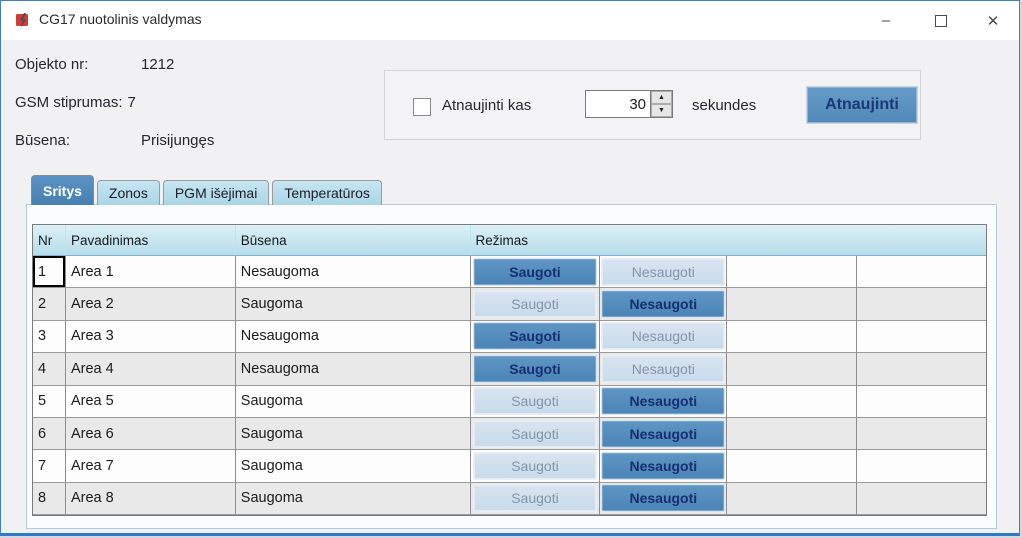 This screenshot has height=538, width=1022. What do you see at coordinates (353, 240) in the screenshot?
I see `header-busena: Būsena` at bounding box center [353, 240].